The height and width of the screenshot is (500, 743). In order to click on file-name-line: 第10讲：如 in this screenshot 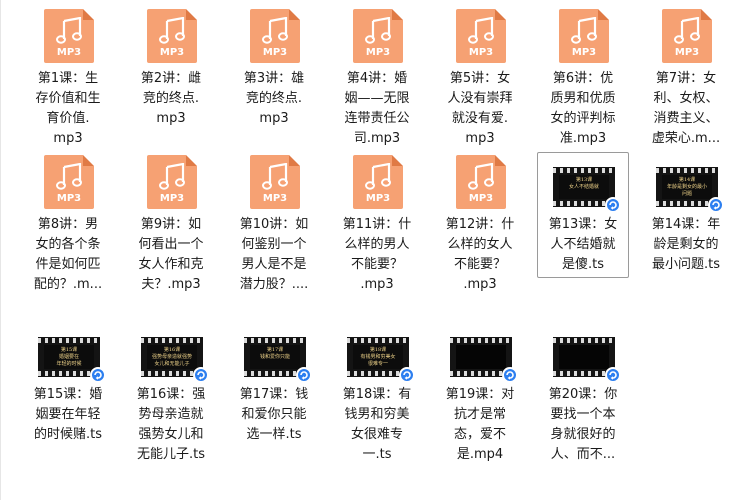, I will do `click(274, 224)`.